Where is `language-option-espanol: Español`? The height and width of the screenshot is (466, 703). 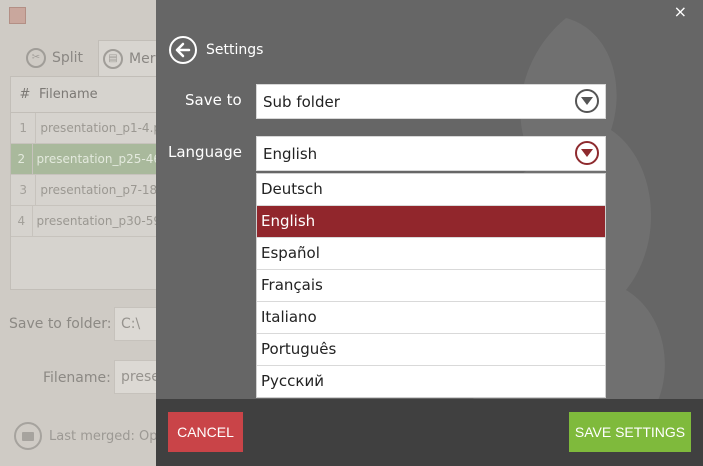 language-option-espanol: Español is located at coordinates (431, 254).